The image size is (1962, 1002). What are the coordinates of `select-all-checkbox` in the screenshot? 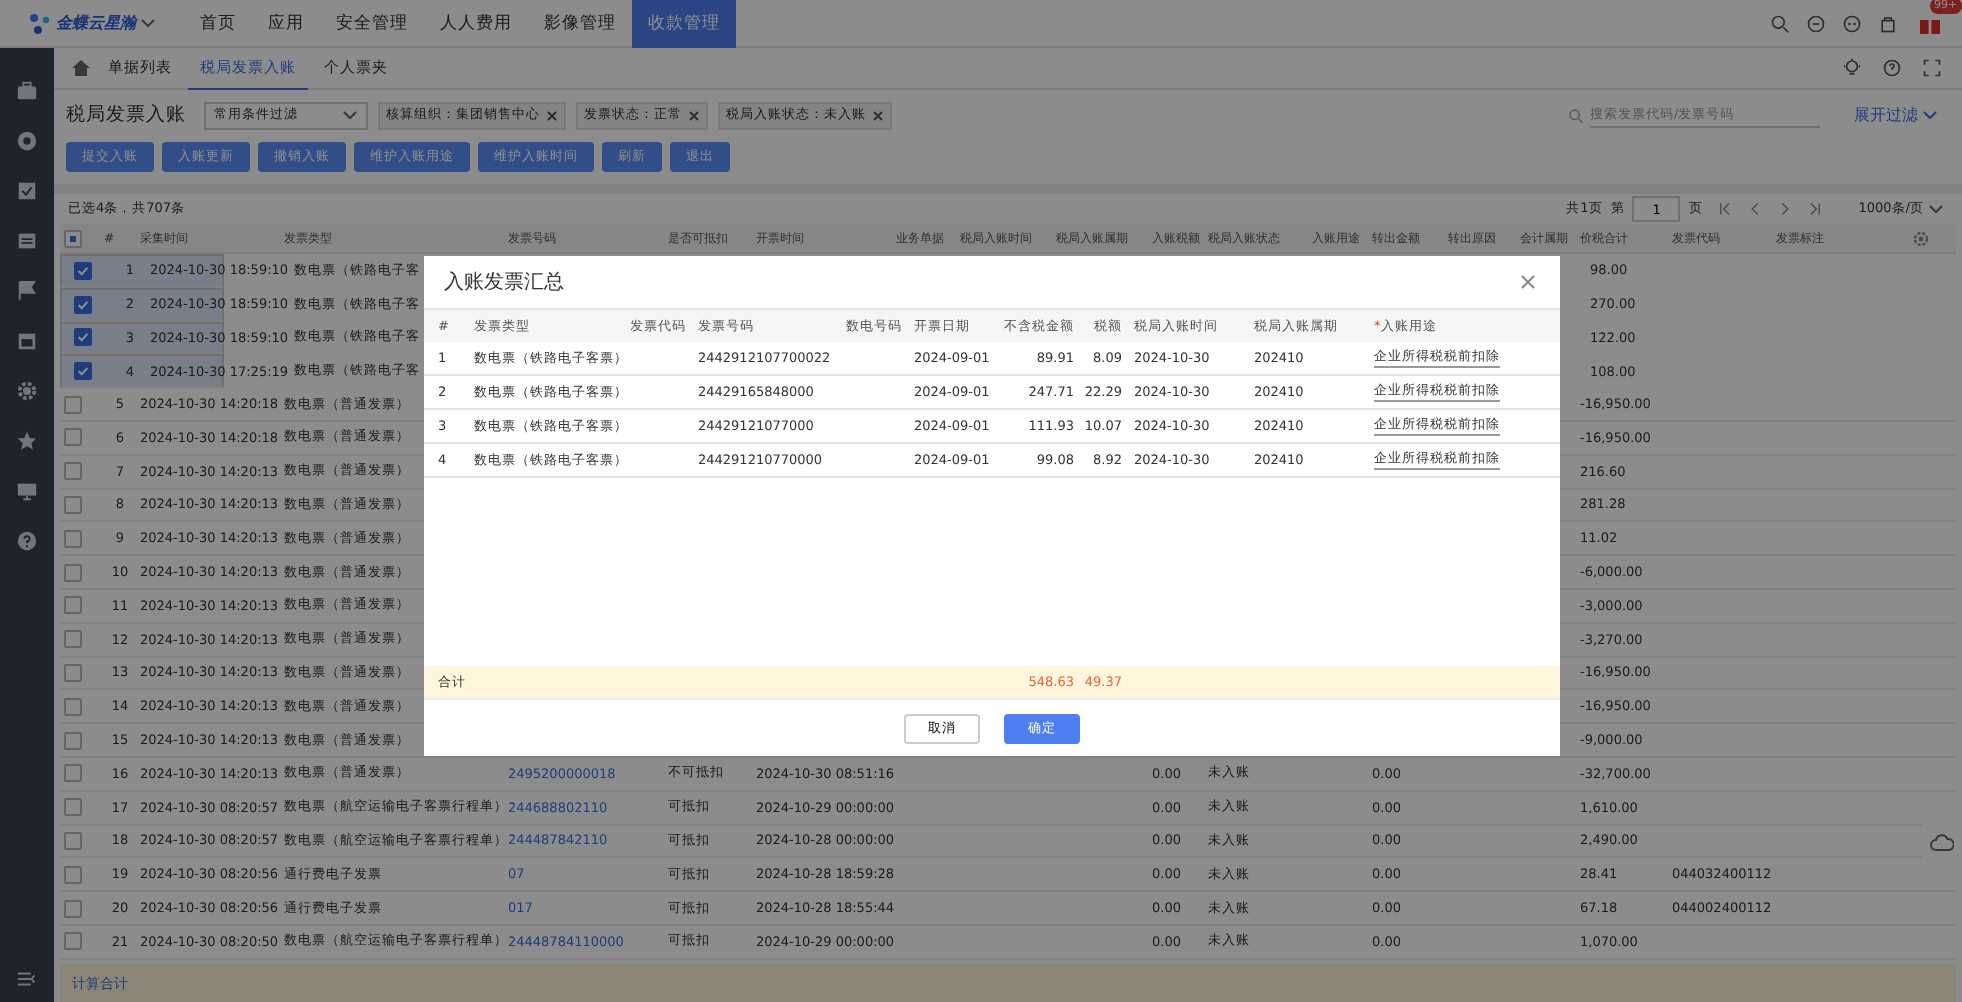 It's located at (73, 238).